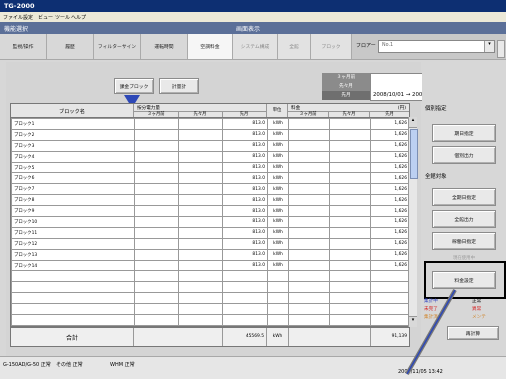  I want to click on all-date-button: 全期日指定, so click(464, 197).